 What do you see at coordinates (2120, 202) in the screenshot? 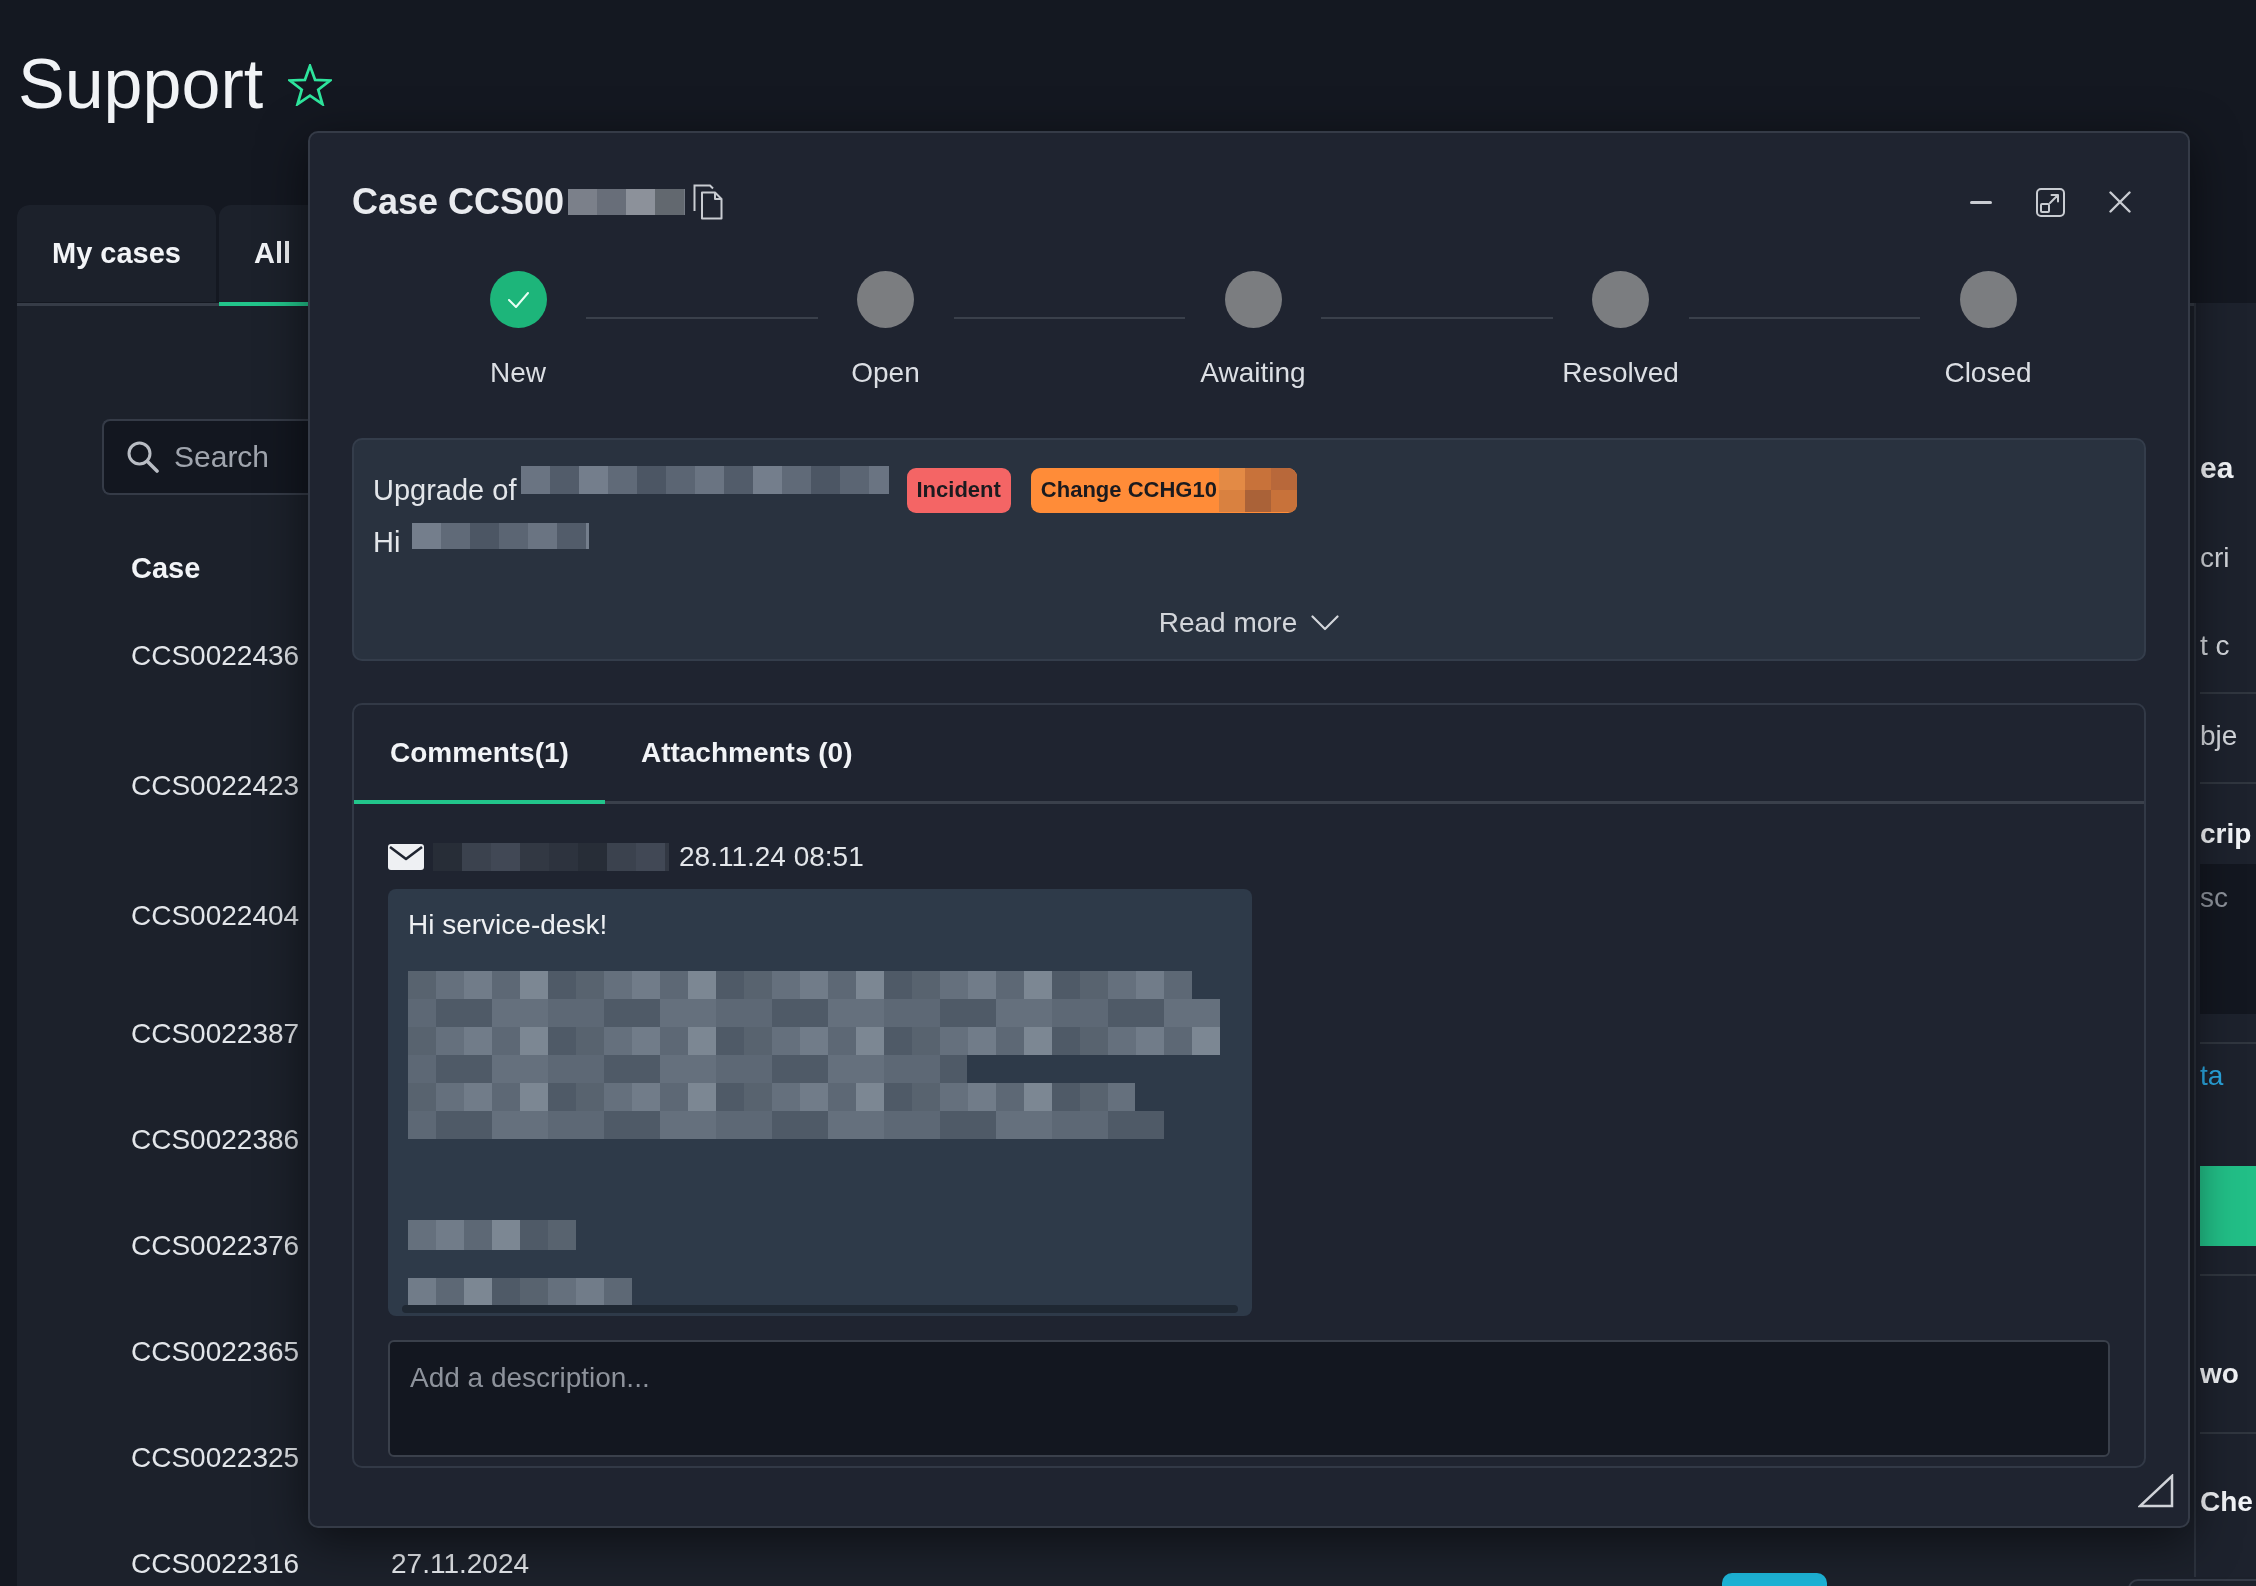
I see `close-icon` at bounding box center [2120, 202].